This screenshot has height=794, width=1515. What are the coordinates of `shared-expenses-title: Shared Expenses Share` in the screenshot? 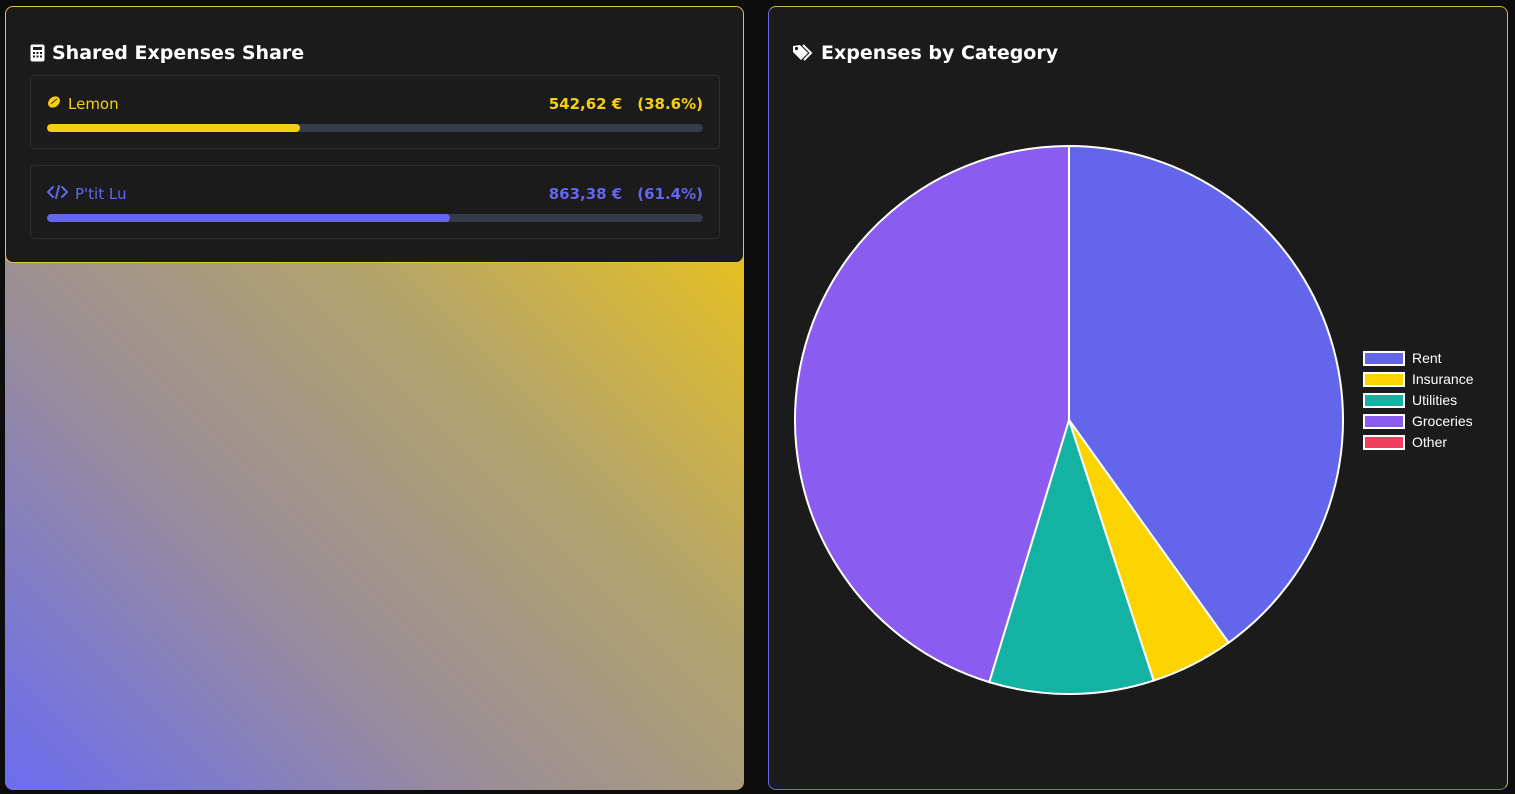 It's located at (167, 53).